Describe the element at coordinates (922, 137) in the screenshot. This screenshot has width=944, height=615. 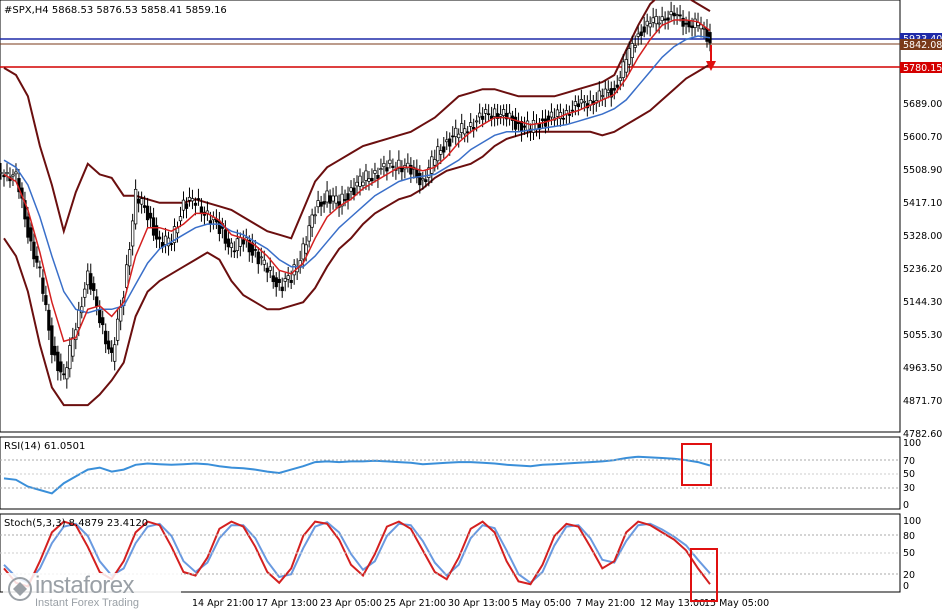
I see `price-axis-label: 5600.70` at that location.